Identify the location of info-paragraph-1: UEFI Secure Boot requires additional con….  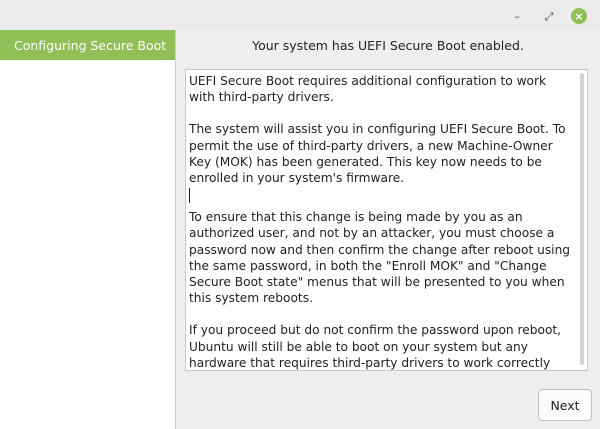
(368, 89).